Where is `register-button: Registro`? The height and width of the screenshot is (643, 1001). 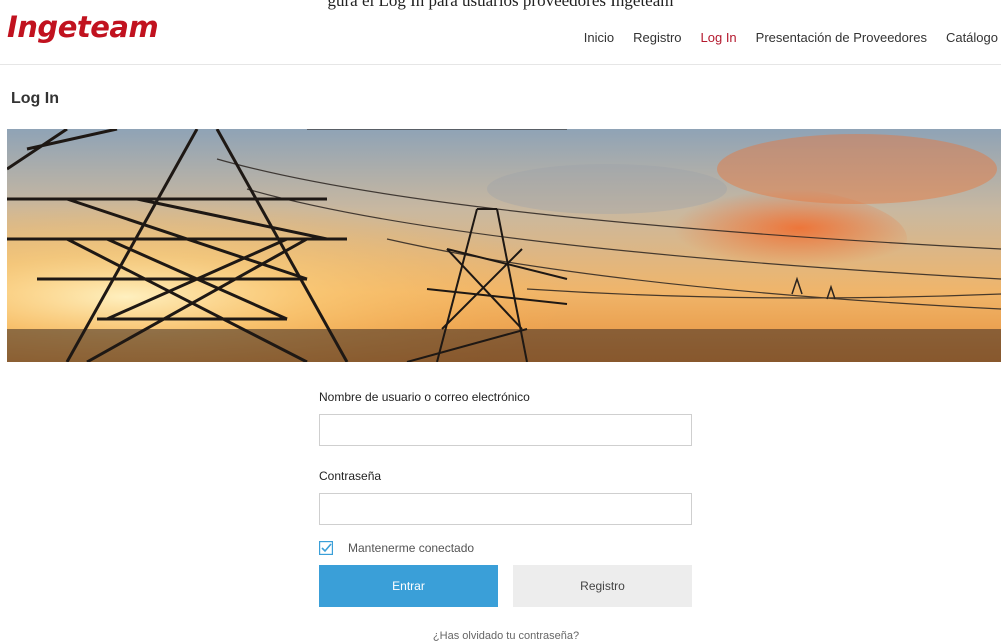 register-button: Registro is located at coordinates (602, 586).